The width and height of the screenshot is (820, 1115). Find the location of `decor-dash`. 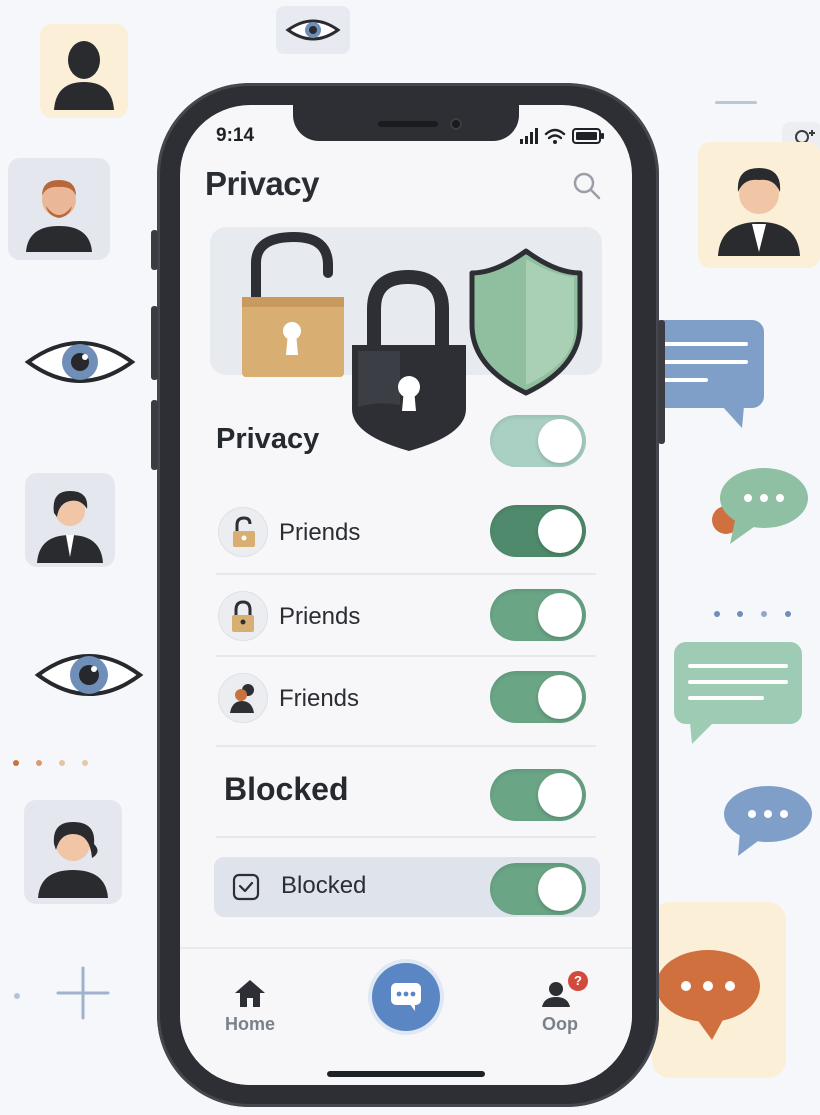

decor-dash is located at coordinates (736, 102).